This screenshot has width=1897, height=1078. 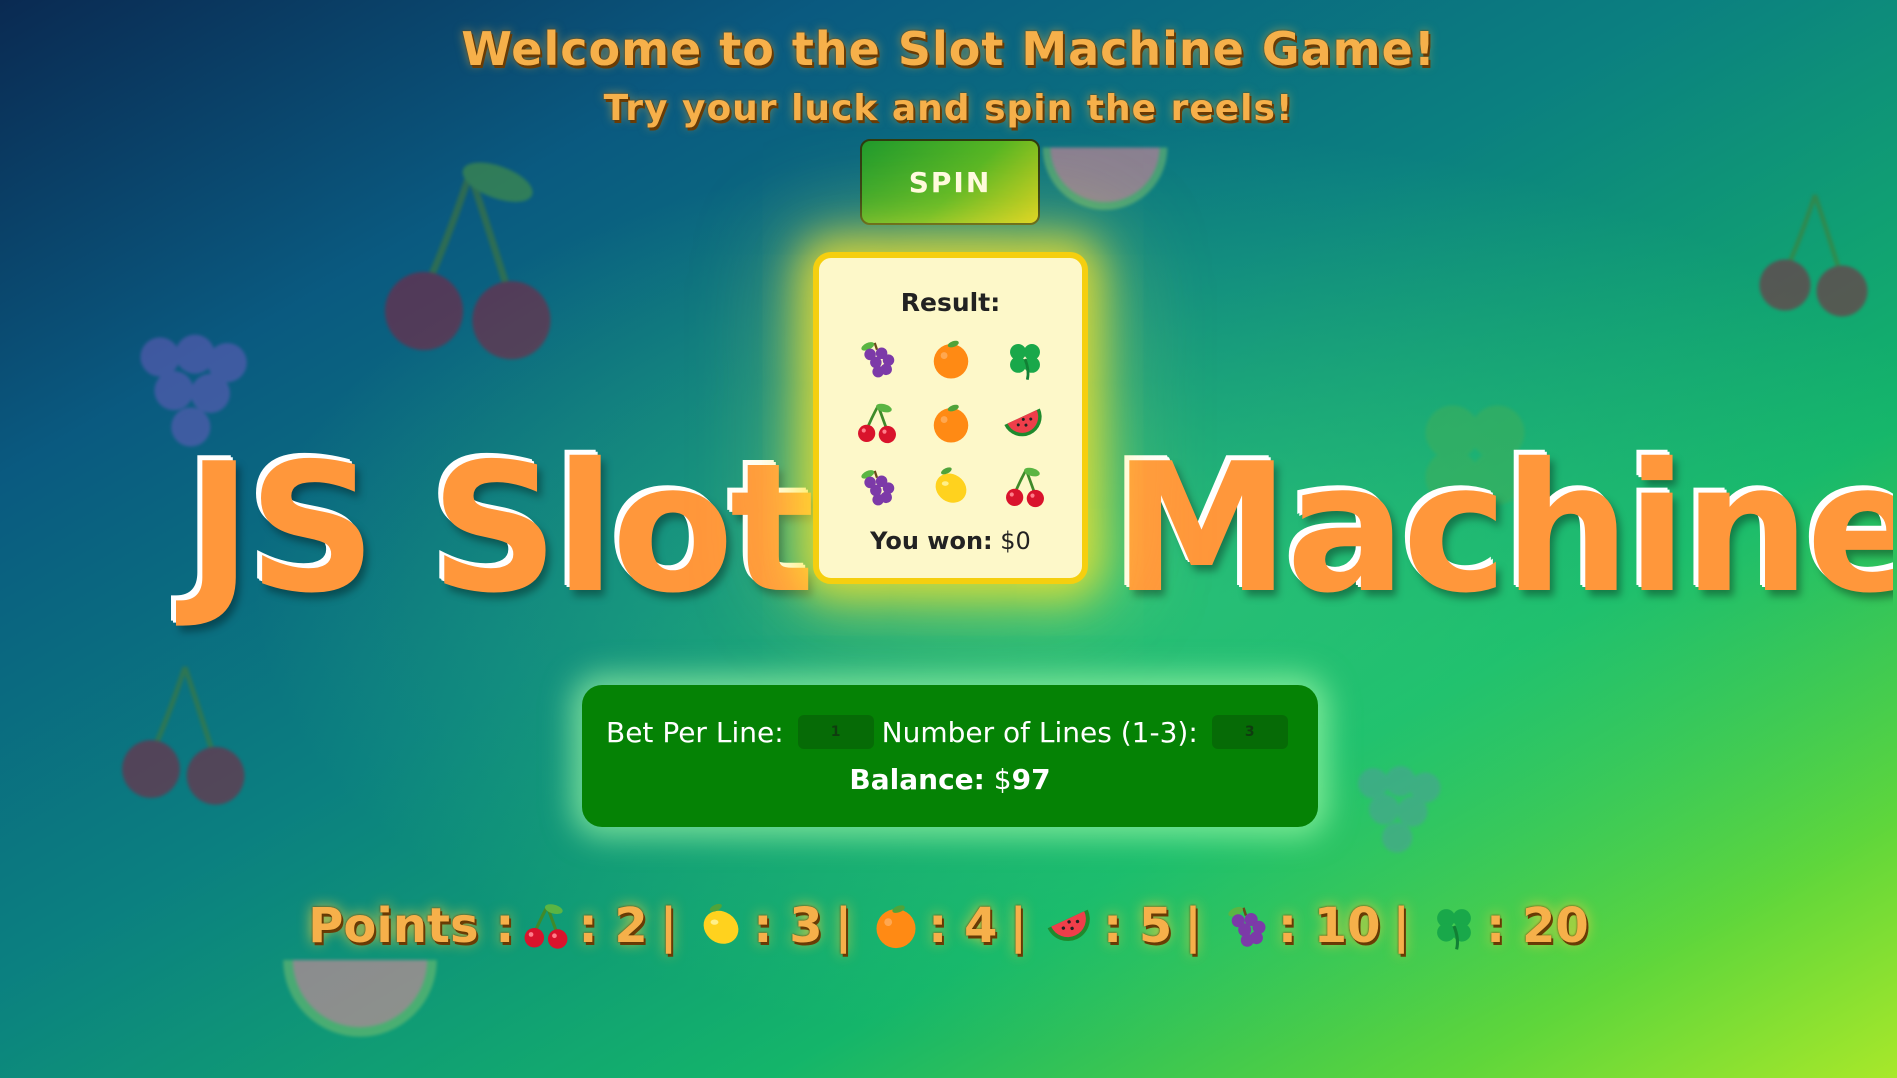 I want to click on result-panel: Result: You won: $0, so click(x=950, y=418).